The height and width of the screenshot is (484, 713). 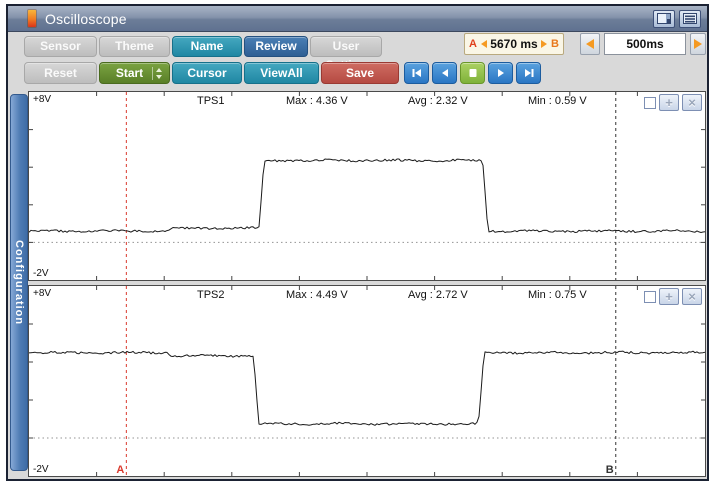 What do you see at coordinates (317, 295) in the screenshot?
I see `max-stat: Max : 4.49 V` at bounding box center [317, 295].